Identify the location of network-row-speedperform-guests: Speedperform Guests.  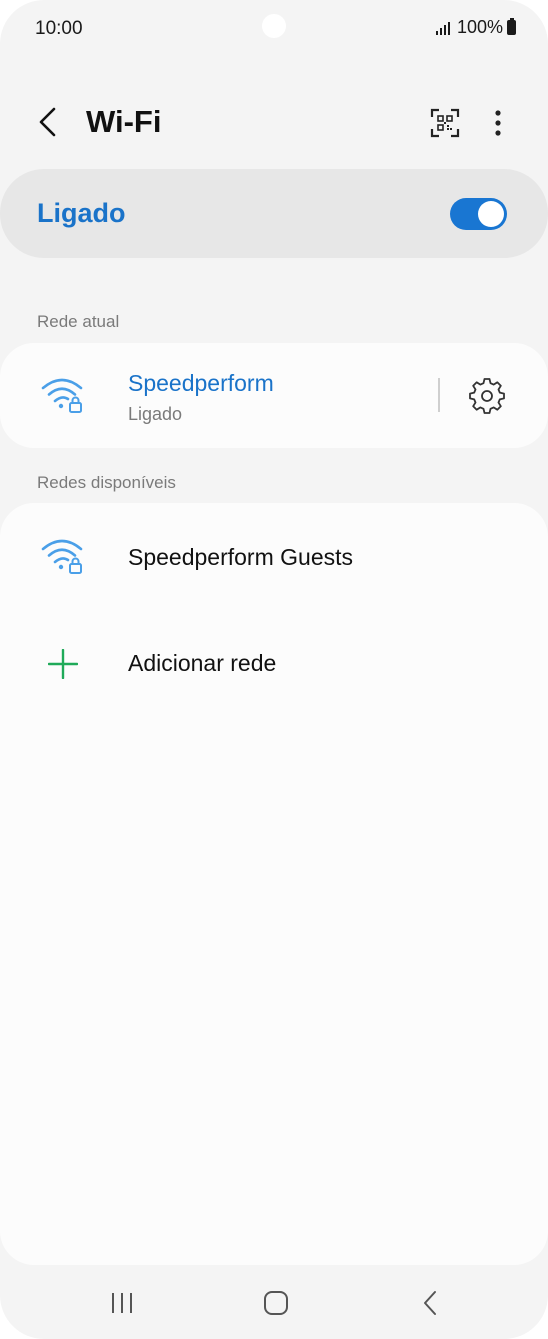
(274, 556).